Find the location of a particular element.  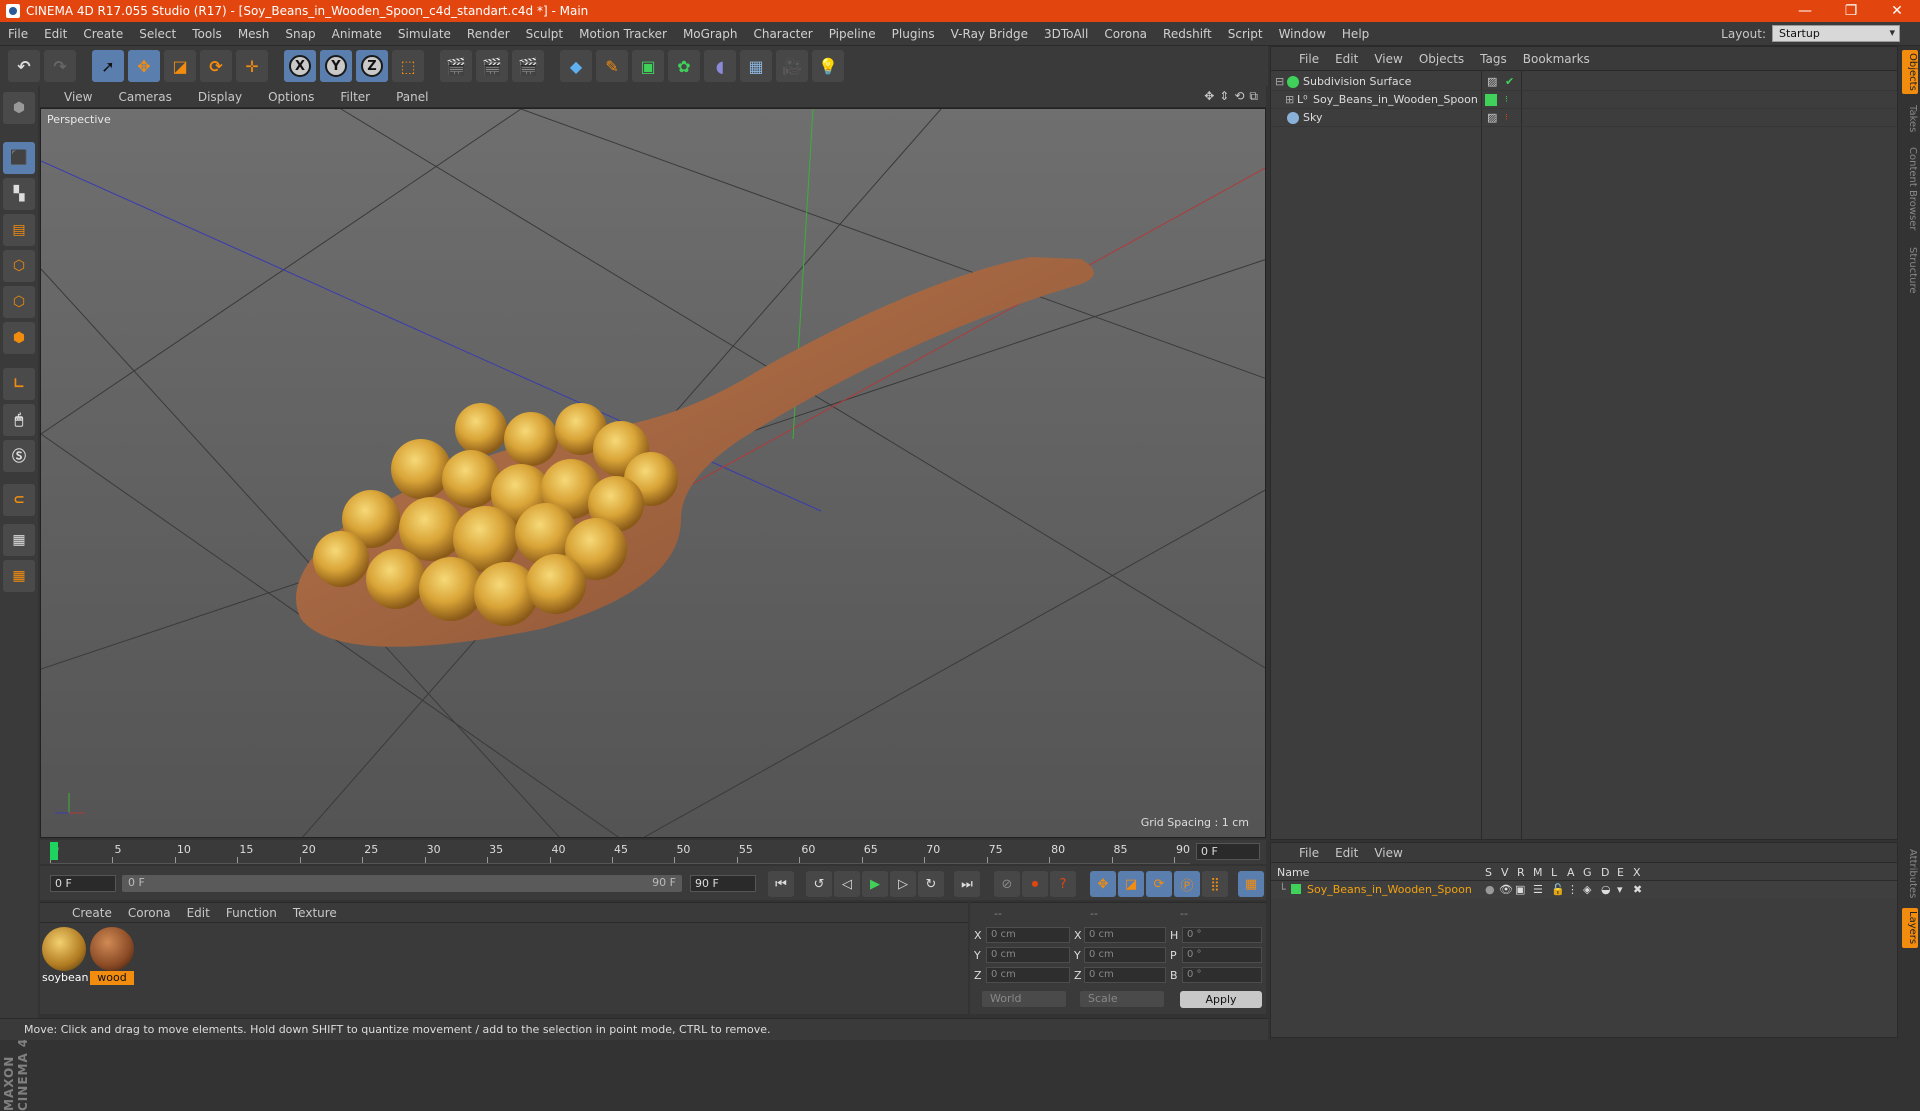

key-pla-icon: ⣿ is located at coordinates (1215, 884).